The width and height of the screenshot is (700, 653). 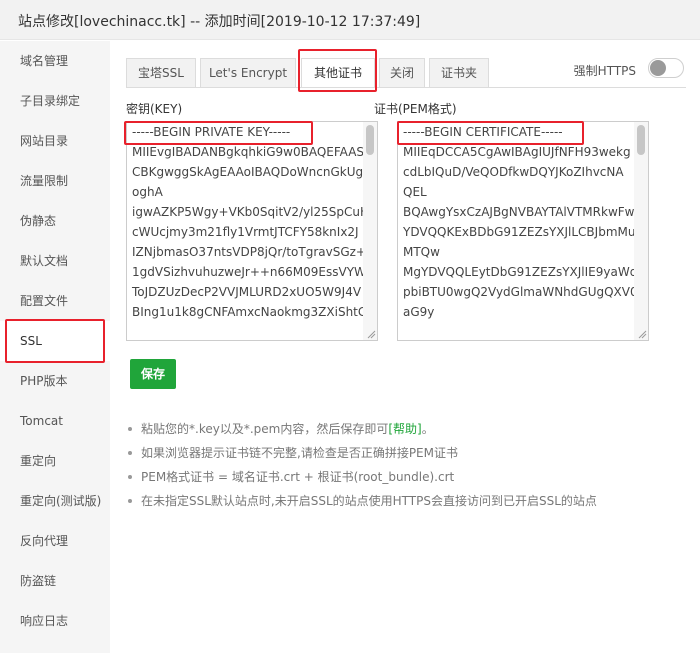 I want to click on key-line: BIng1u1k8gCNFAmxcNaokmg3ZXiShtG, so click(x=250, y=312).